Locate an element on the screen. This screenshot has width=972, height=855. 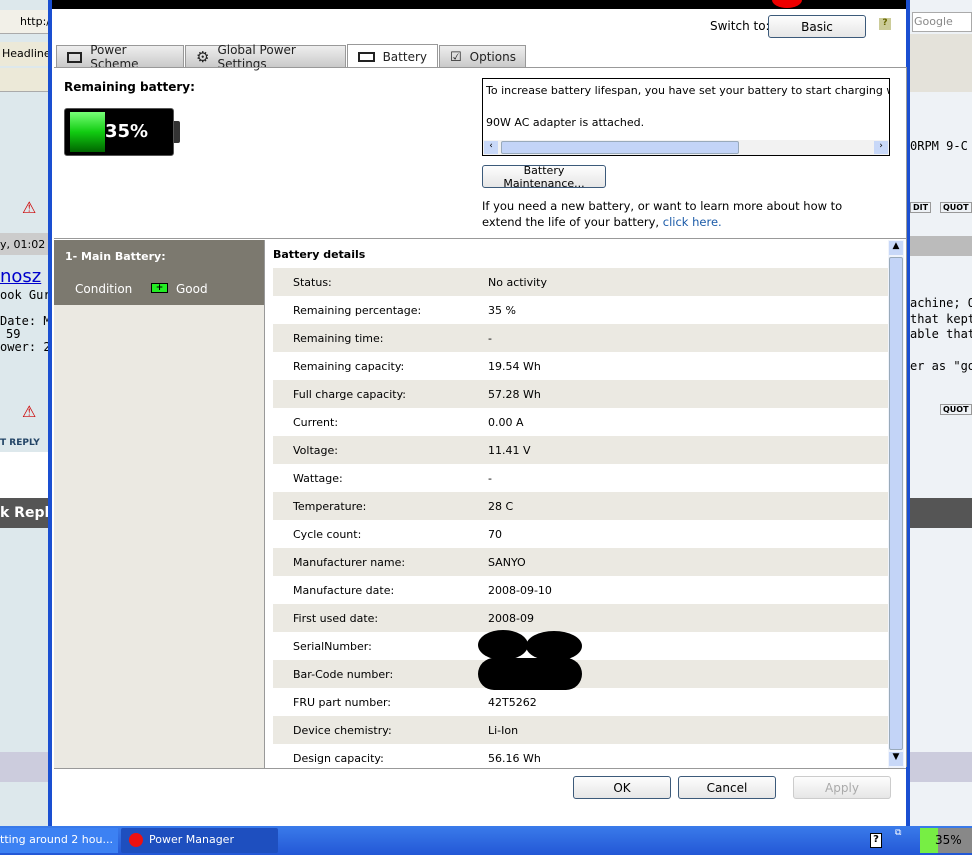
horizontal-scrollbar: ‹ › is located at coordinates (686, 147).